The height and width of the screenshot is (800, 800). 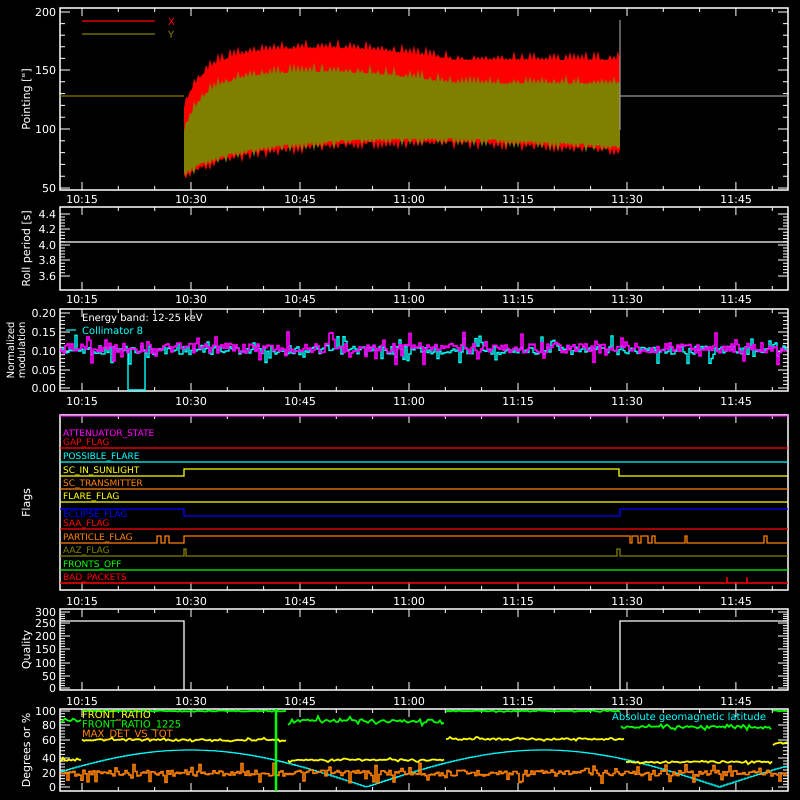 I want to click on legend-label: Y, so click(x=171, y=35).